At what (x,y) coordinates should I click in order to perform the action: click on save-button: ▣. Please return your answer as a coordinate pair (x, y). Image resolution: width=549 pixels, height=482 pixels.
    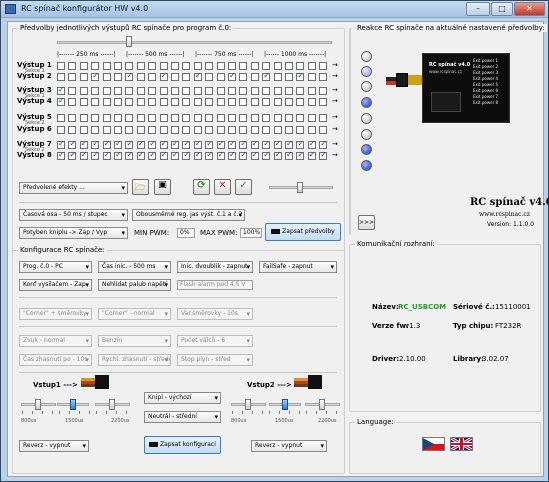
    Looking at the image, I should click on (162, 187).